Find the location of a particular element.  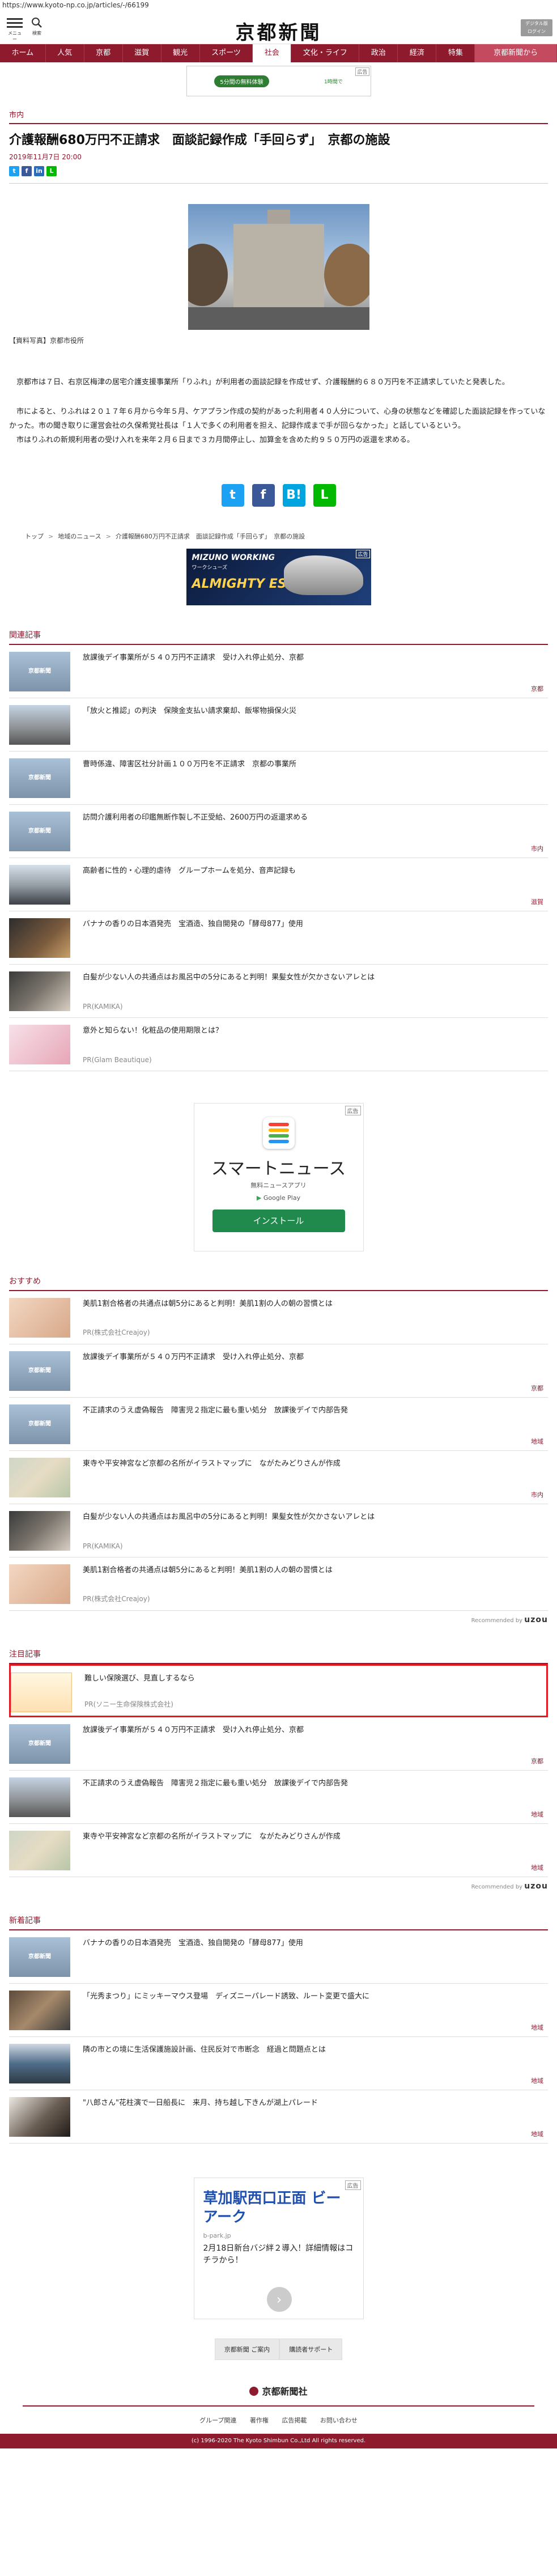

recommend-heading: おすすめ is located at coordinates (278, 1283).